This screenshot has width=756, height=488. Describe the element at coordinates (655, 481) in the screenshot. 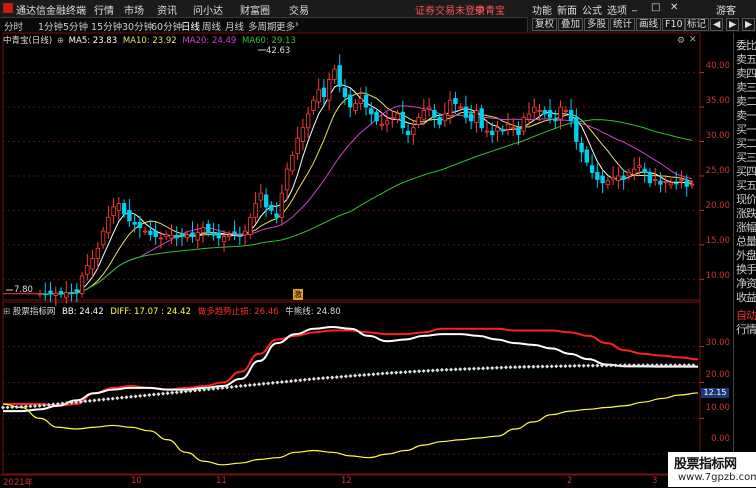

I see `x-tick-label: 3` at that location.